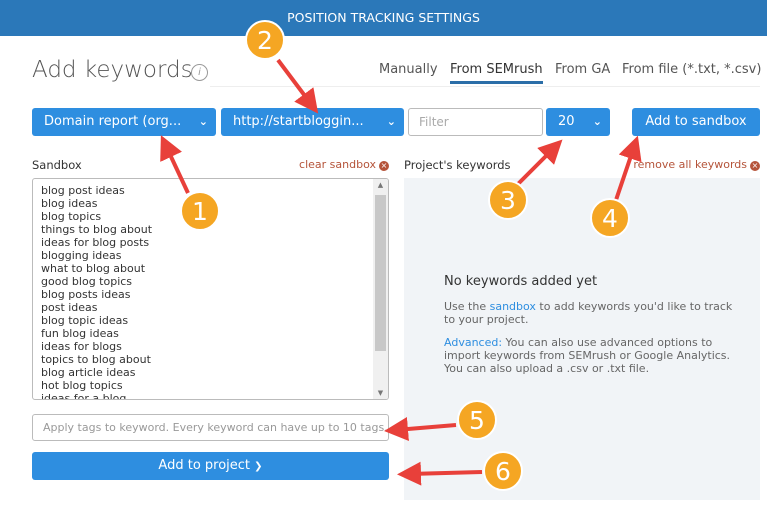 This screenshot has width=767, height=519. I want to click on annotation-number: 4, so click(610, 218).